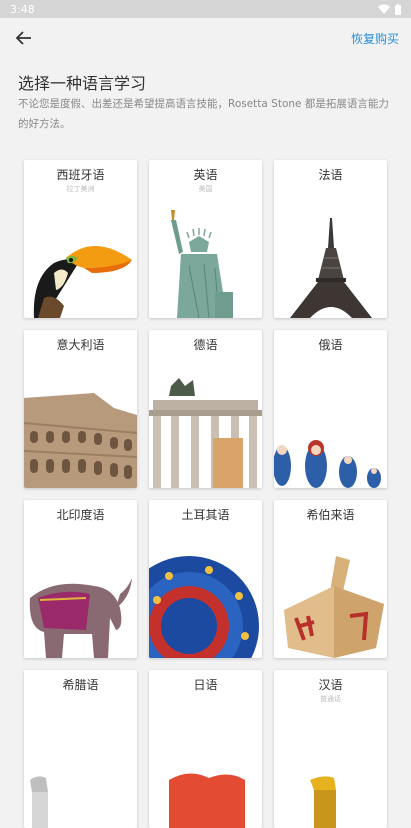 Image resolution: width=411 pixels, height=828 pixels. Describe the element at coordinates (80, 239) in the screenshot. I see `language-card-spanish: 西班牙语 拉丁美洲` at that location.